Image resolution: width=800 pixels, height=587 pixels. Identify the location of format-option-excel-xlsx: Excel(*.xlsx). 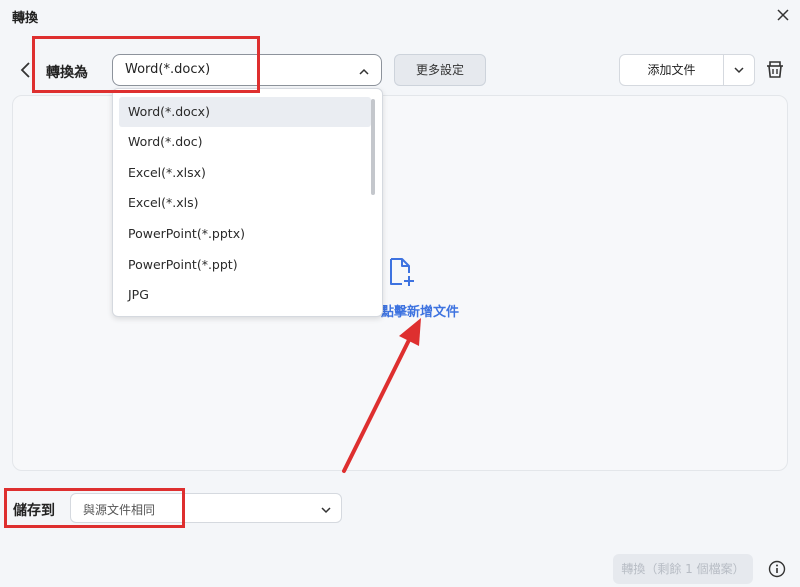
(245, 173).